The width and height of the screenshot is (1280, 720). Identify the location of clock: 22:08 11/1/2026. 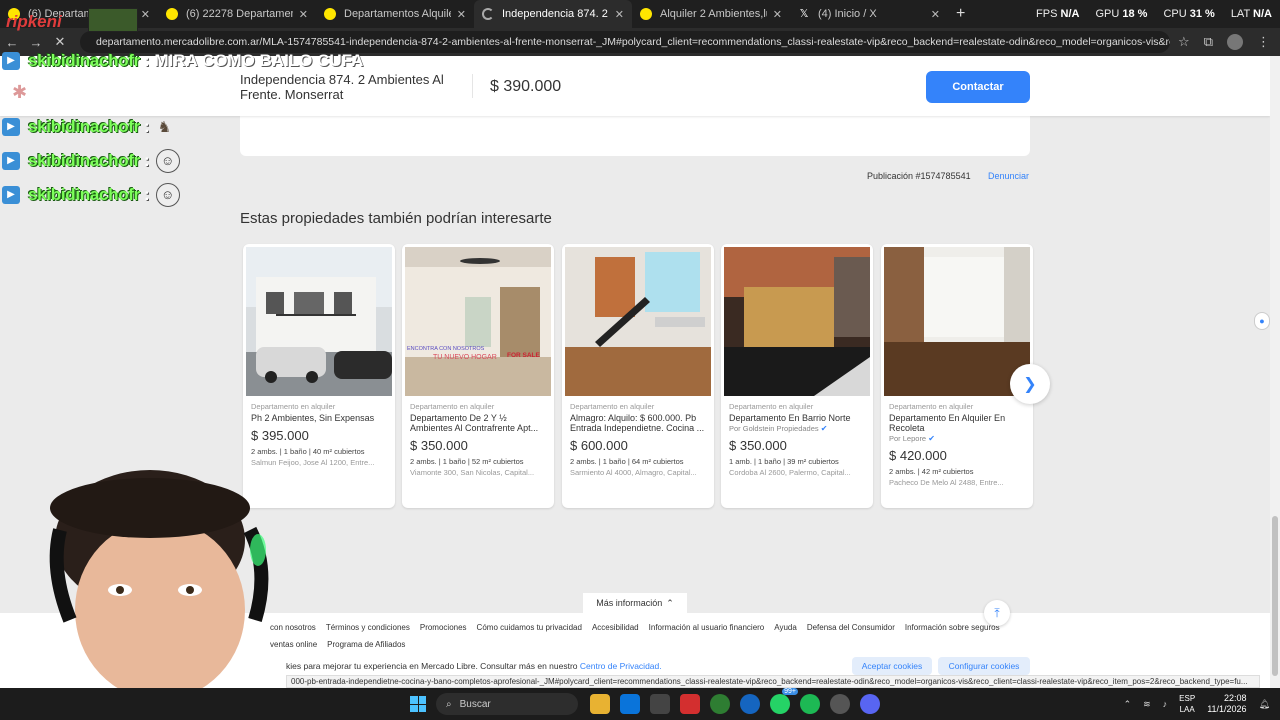
(1226, 704).